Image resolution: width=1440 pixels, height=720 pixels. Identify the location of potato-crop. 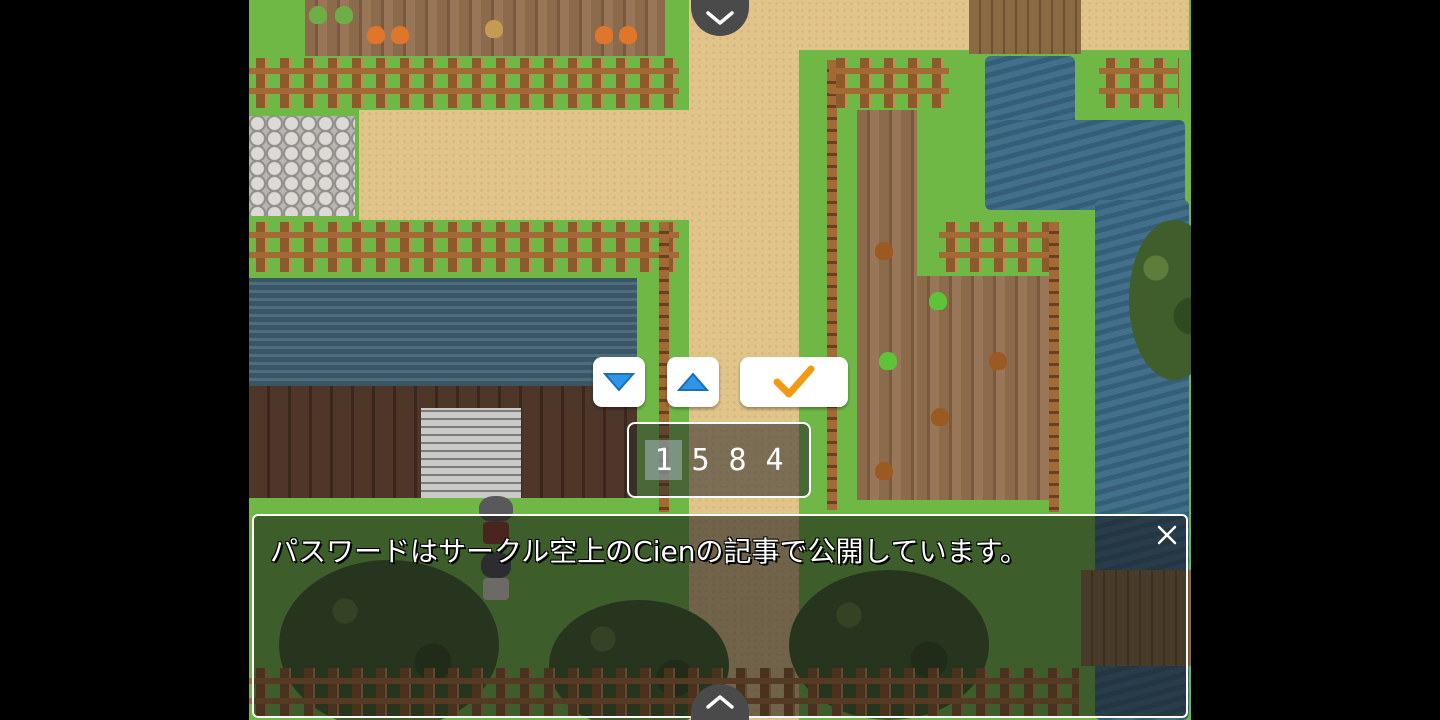
(494, 29).